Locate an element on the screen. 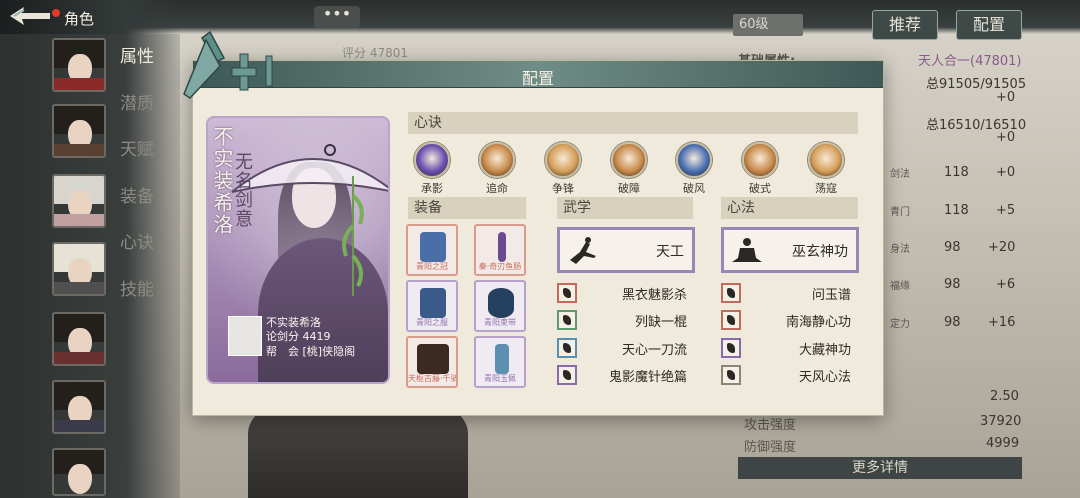 This screenshot has width=1080, height=498. martial-figure-icon is located at coordinates (583, 250).